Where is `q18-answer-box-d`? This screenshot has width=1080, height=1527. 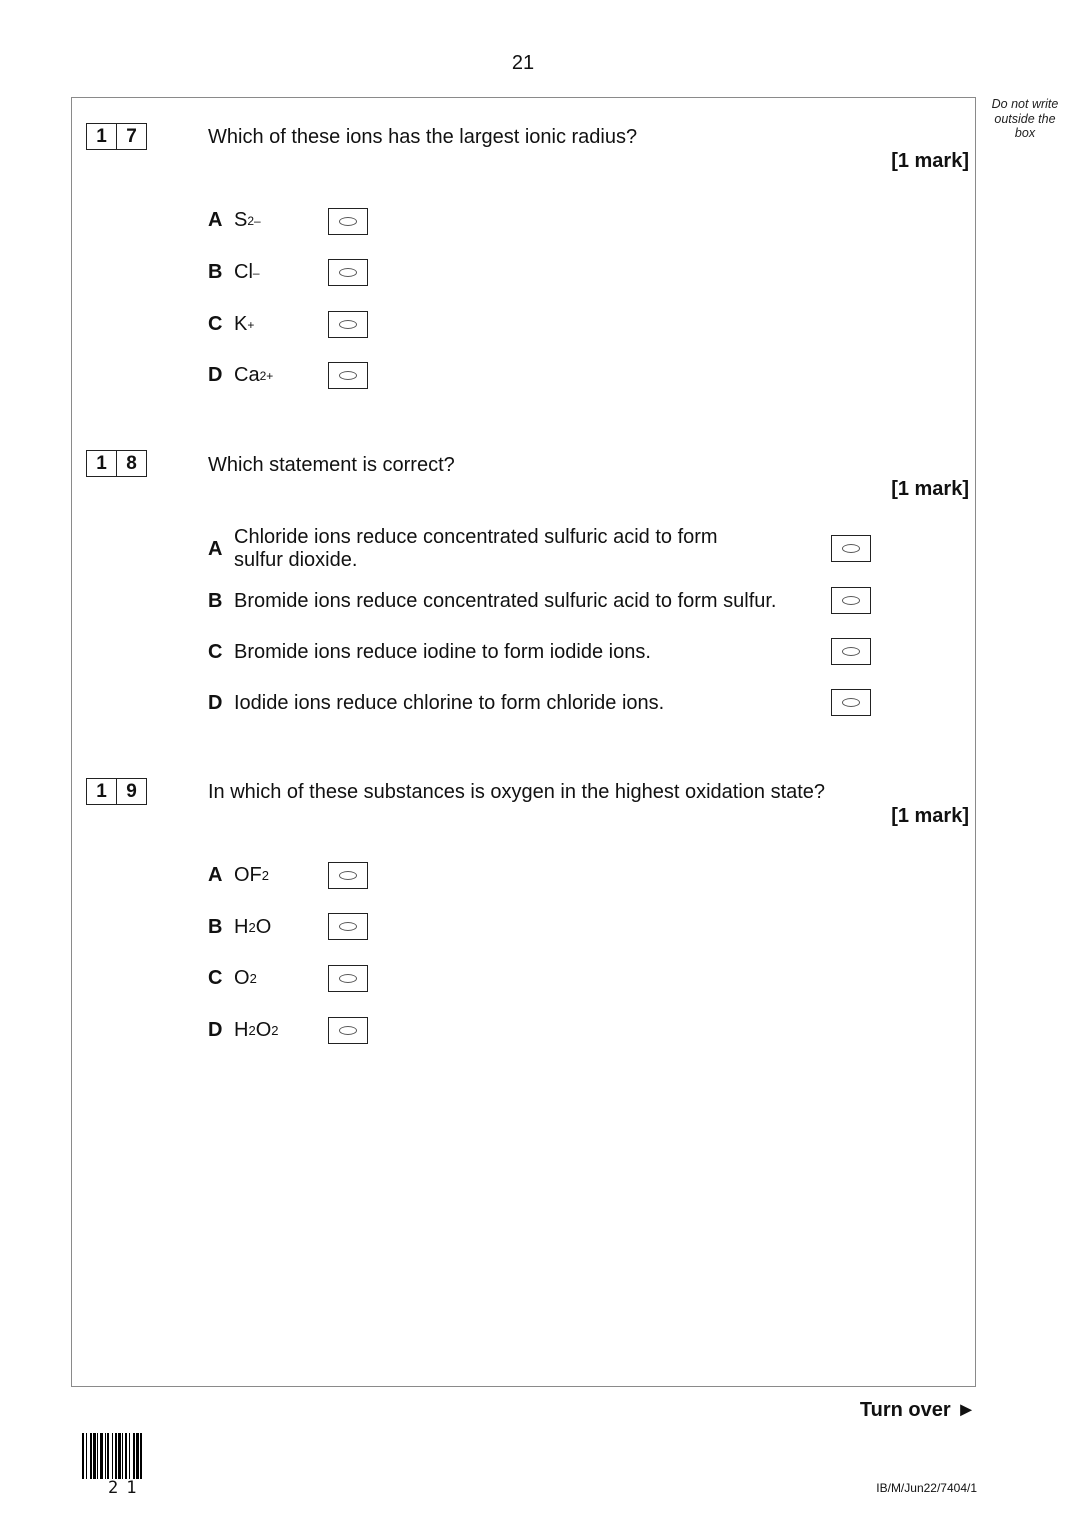 q18-answer-box-d is located at coordinates (851, 702).